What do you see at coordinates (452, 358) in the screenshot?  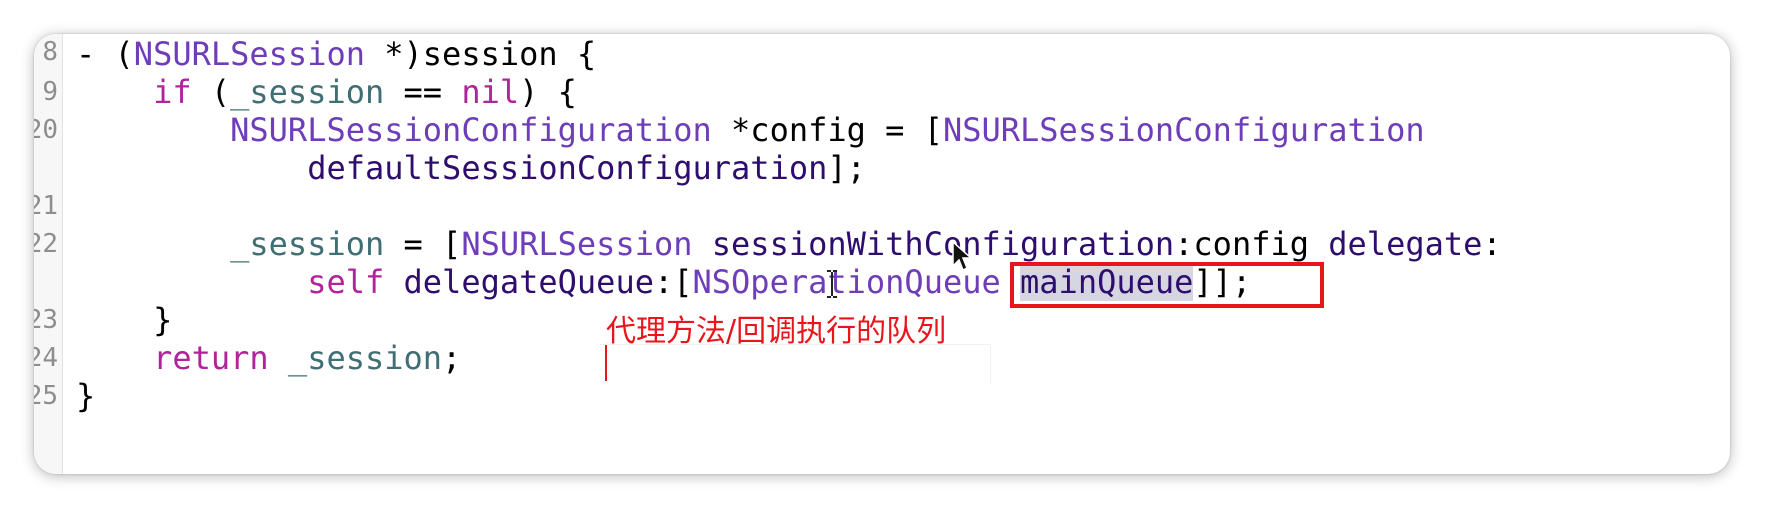 I see `code-token: ;` at bounding box center [452, 358].